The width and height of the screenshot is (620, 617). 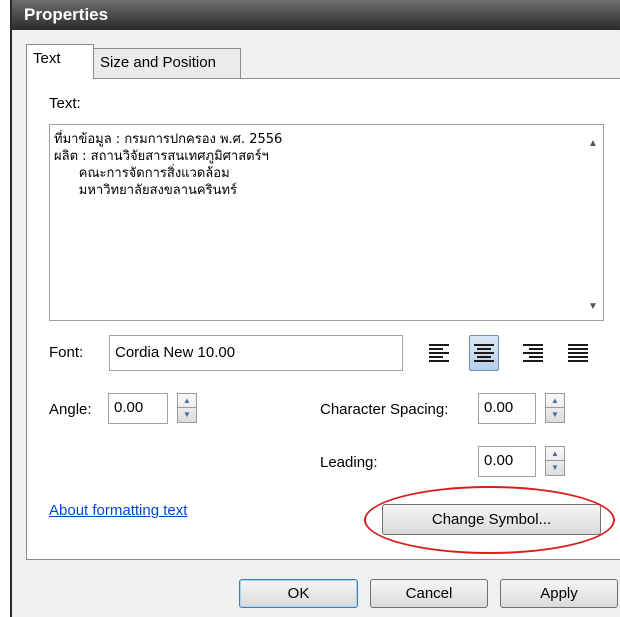 I want to click on text-line: มหาวิทยาลัยสงขลานครินทร์, so click(x=146, y=190).